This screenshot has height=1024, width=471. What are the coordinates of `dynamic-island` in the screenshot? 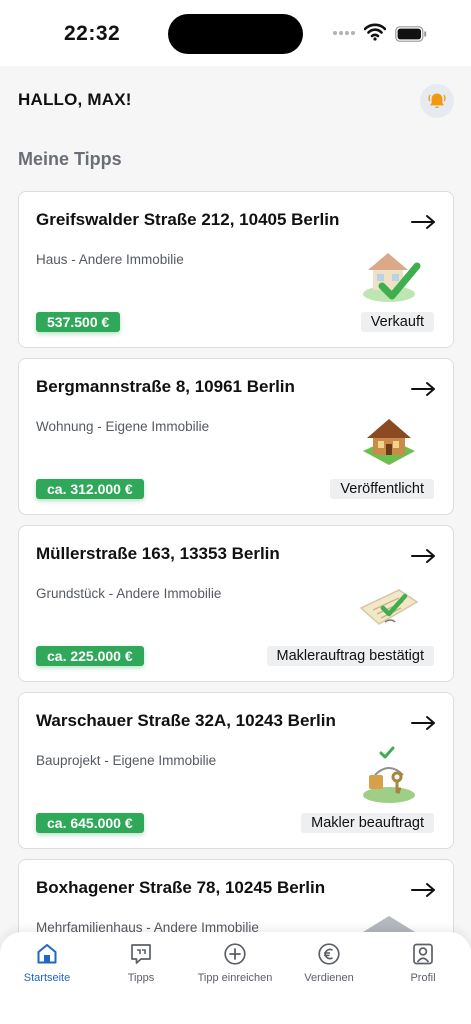 It's located at (235, 34).